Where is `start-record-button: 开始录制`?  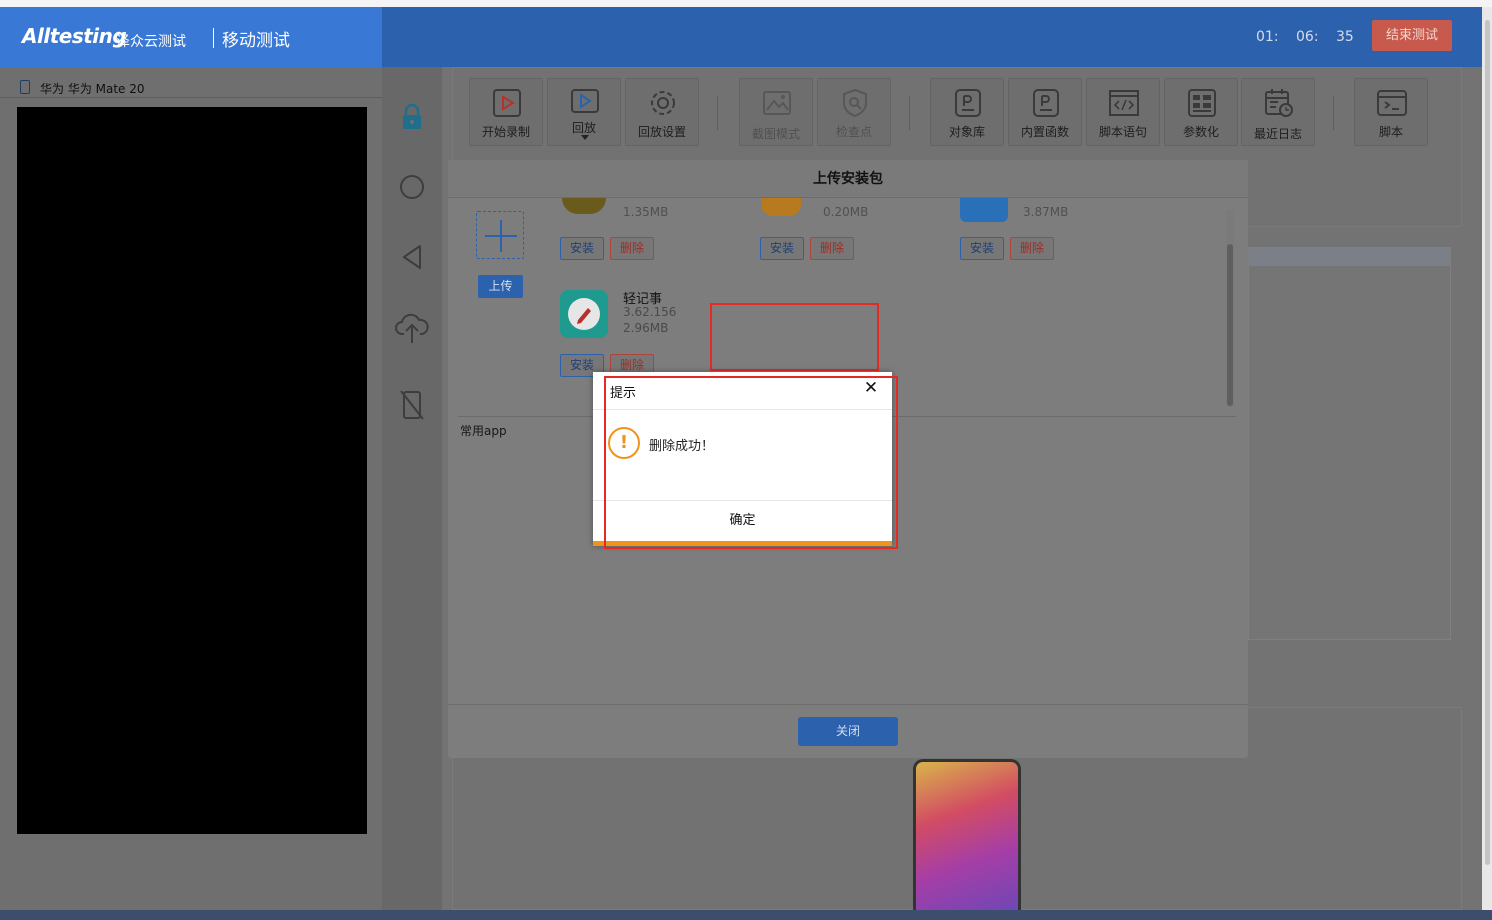
start-record-button: 开始录制 is located at coordinates (506, 112).